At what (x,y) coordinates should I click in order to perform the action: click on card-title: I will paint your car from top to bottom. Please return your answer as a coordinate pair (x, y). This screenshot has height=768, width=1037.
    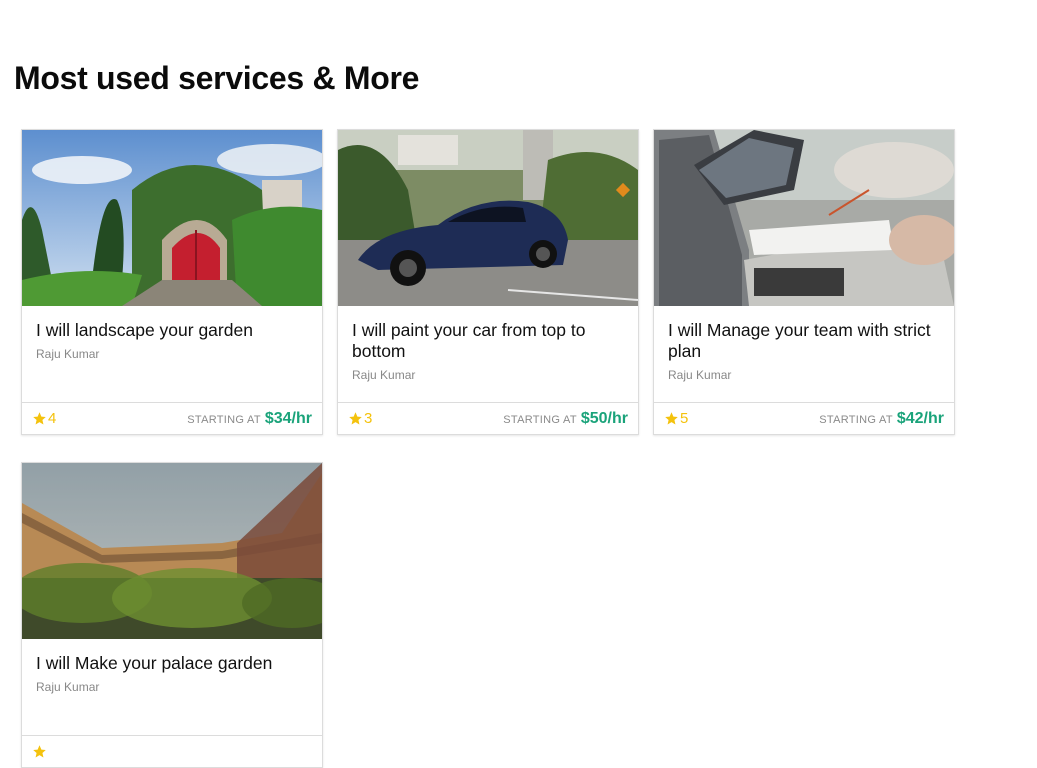
    Looking at the image, I should click on (488, 341).